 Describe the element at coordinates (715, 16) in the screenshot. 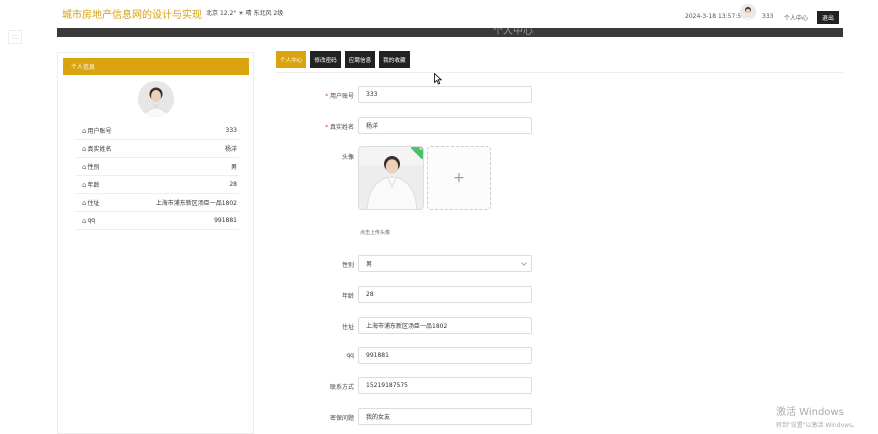

I see `current-datetime: 2024-3-18 13:57:56` at that location.